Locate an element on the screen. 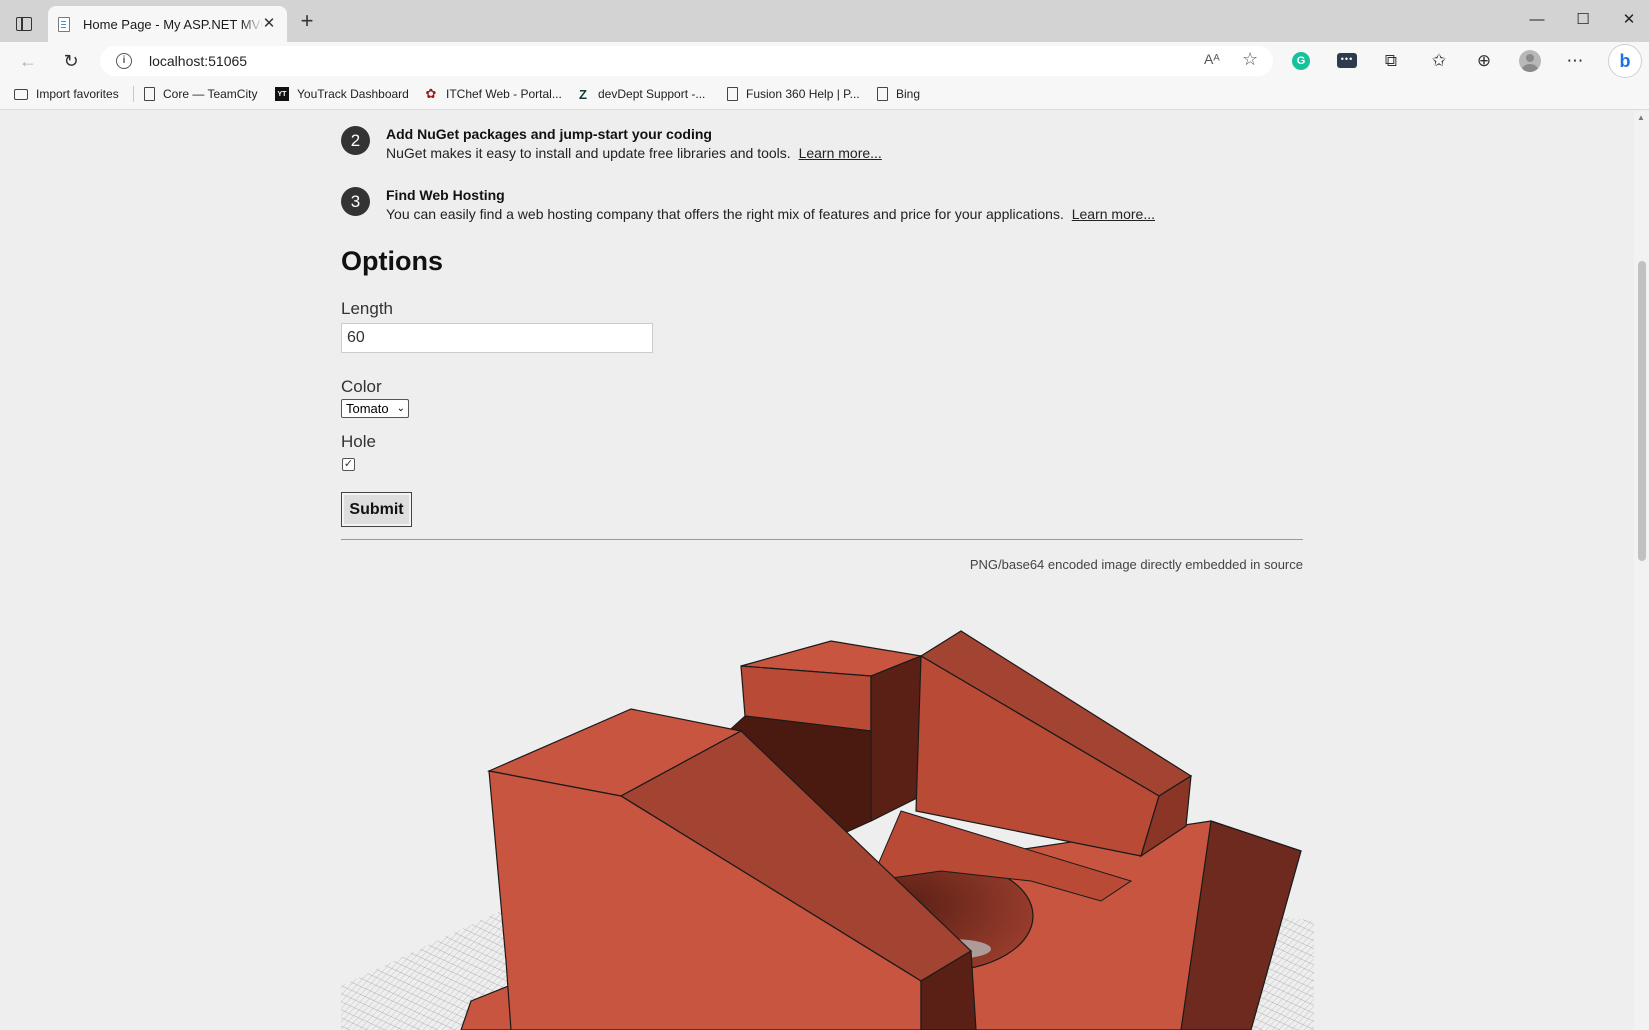 The height and width of the screenshot is (1030, 1649). bookmark-bing: Bing is located at coordinates (898, 94).